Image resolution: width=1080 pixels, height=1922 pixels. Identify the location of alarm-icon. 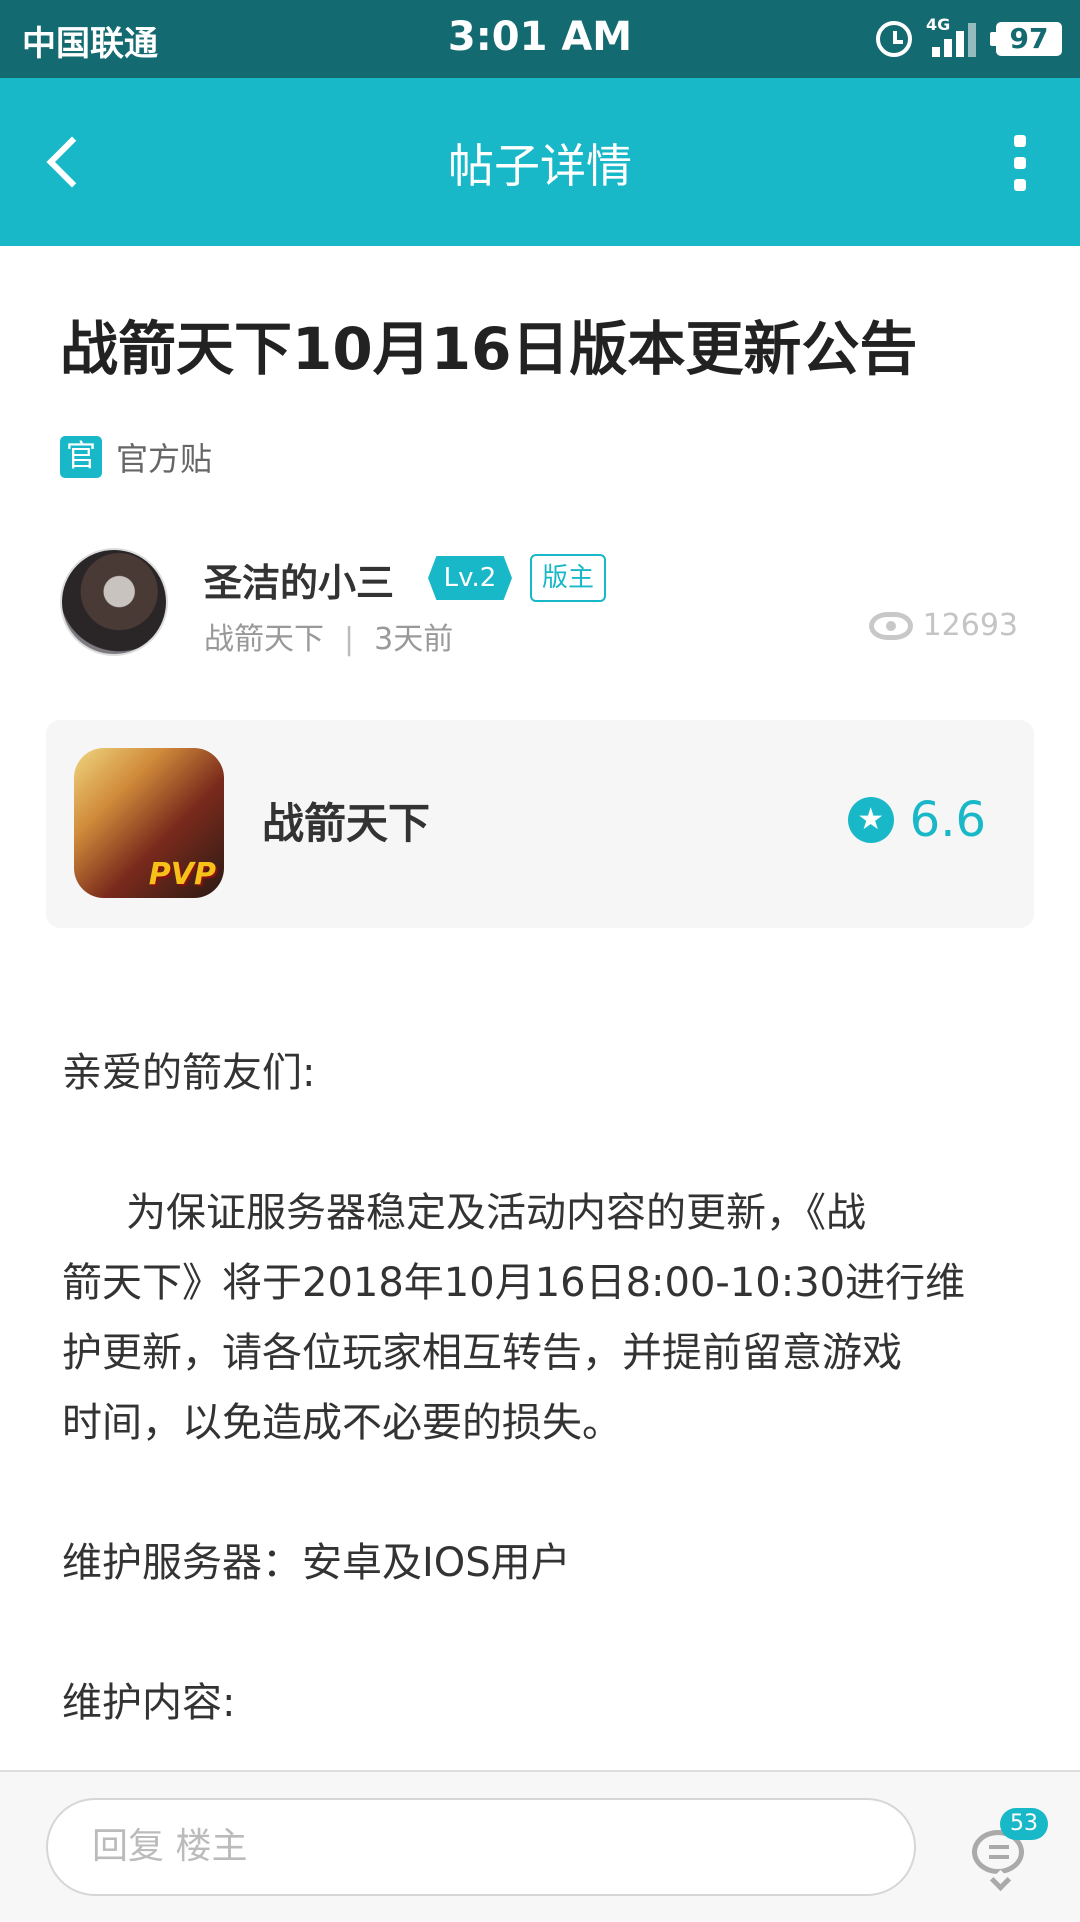
(894, 39).